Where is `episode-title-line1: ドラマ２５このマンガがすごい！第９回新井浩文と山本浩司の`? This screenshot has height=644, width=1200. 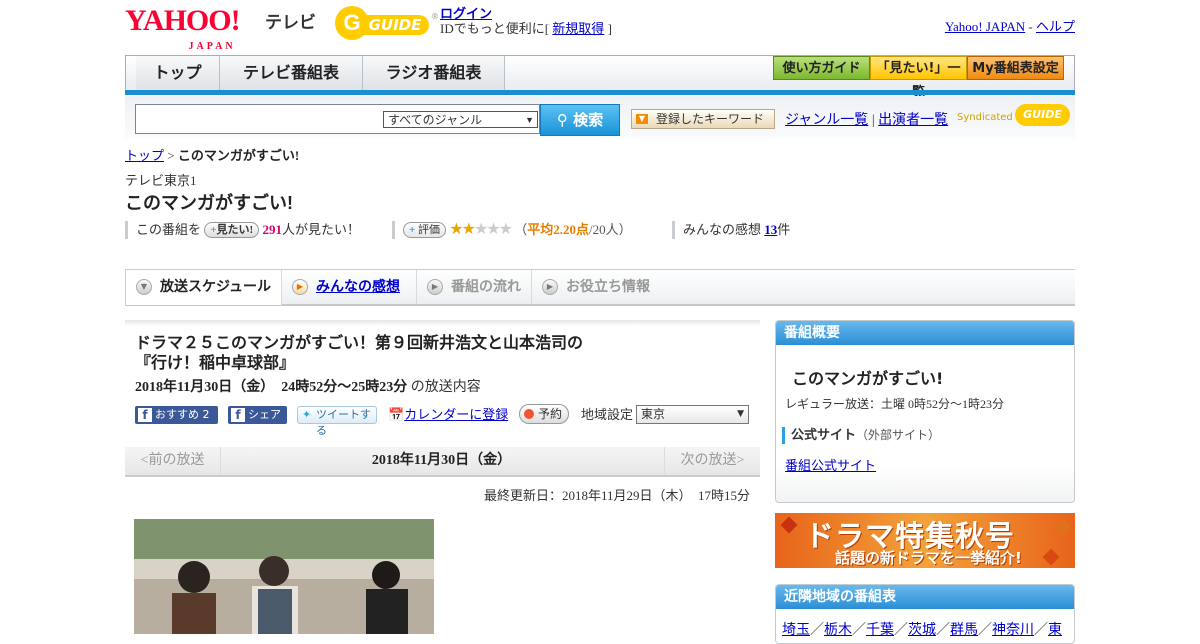 episode-title-line1: ドラマ２５このマンガがすごい！第９回新井浩文と山本浩司の is located at coordinates (359, 342).